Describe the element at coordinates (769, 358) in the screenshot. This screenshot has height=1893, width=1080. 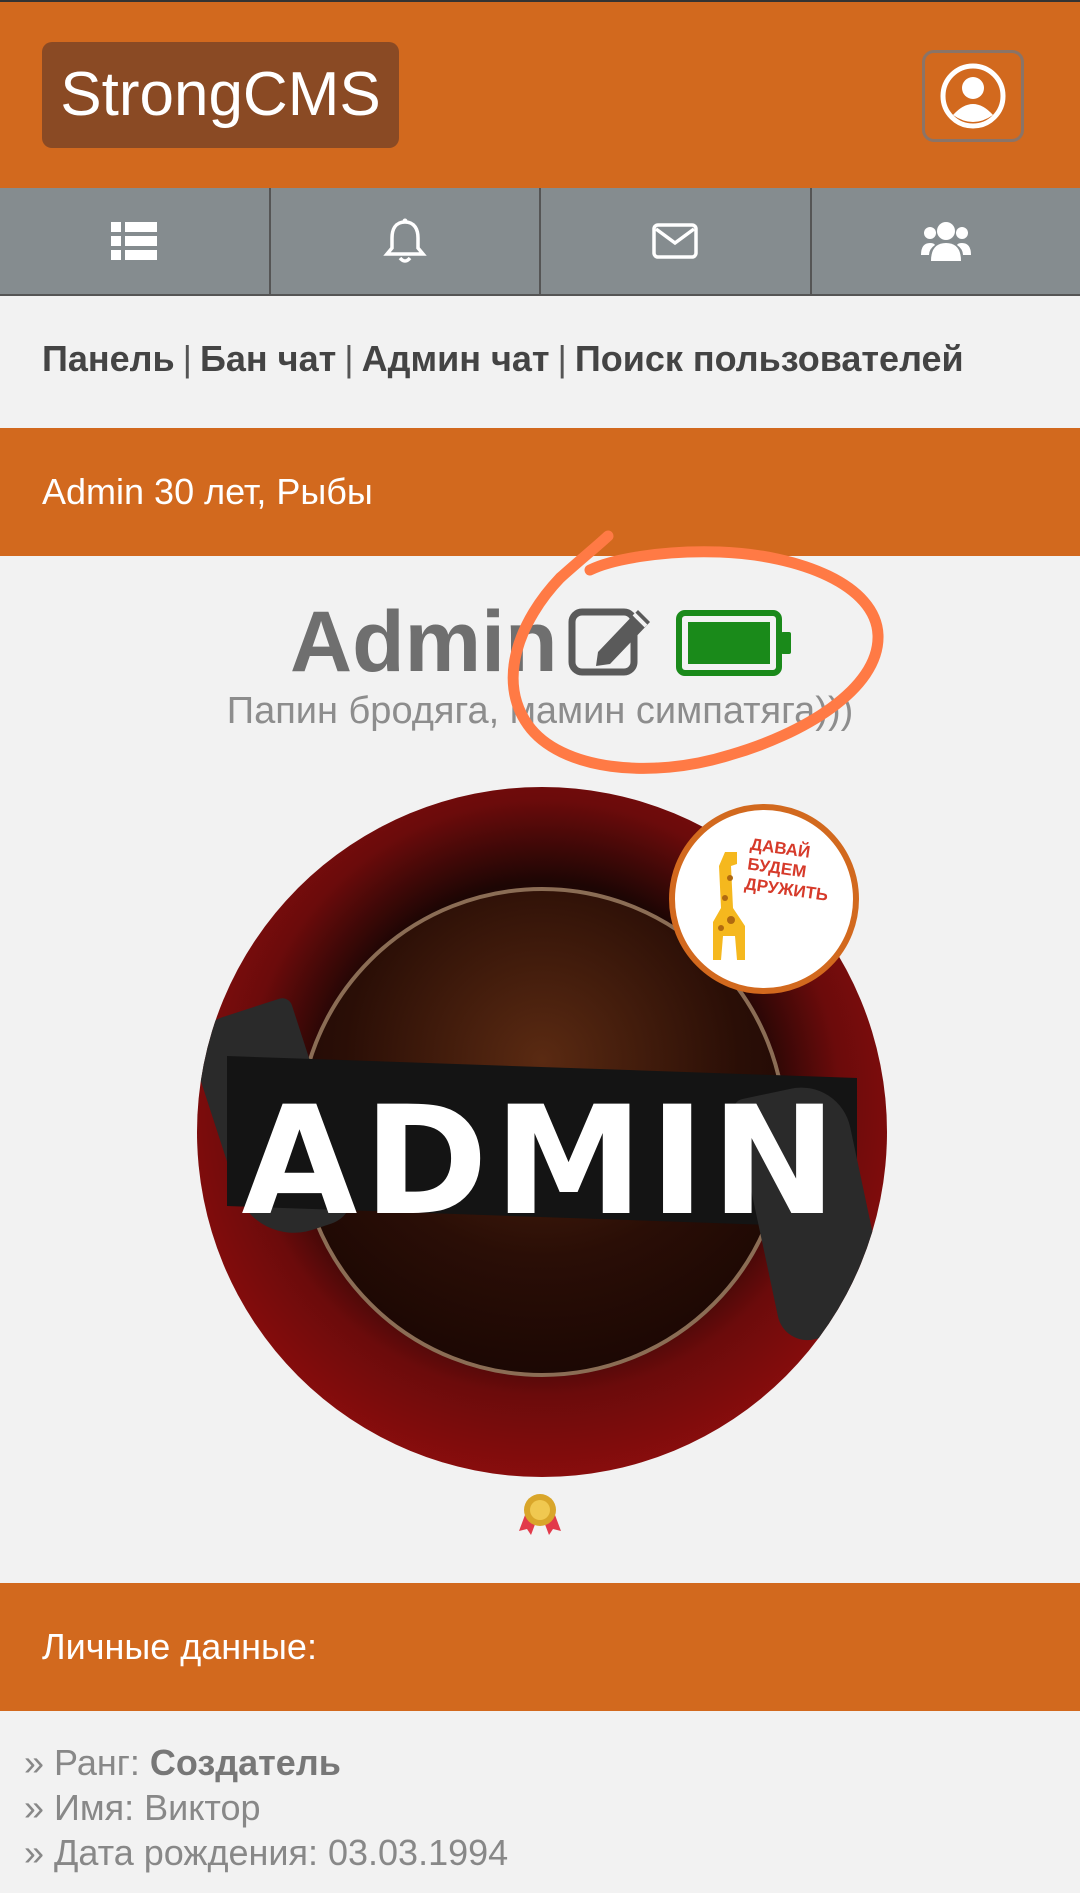
I see `link-user-search: Поиск пользователей` at that location.